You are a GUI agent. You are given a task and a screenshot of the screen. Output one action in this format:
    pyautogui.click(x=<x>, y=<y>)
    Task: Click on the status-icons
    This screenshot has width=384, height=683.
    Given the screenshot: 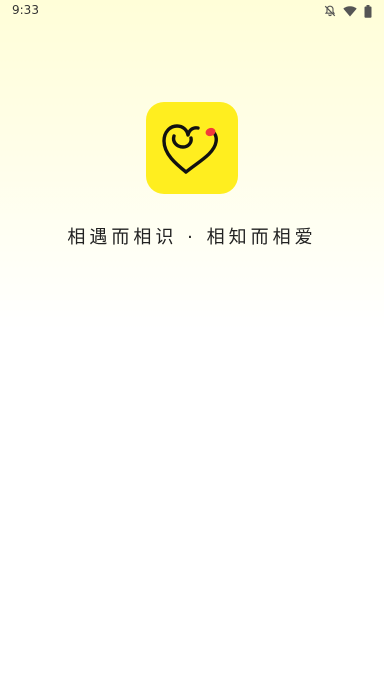 What is the action you would take?
    pyautogui.click(x=348, y=11)
    